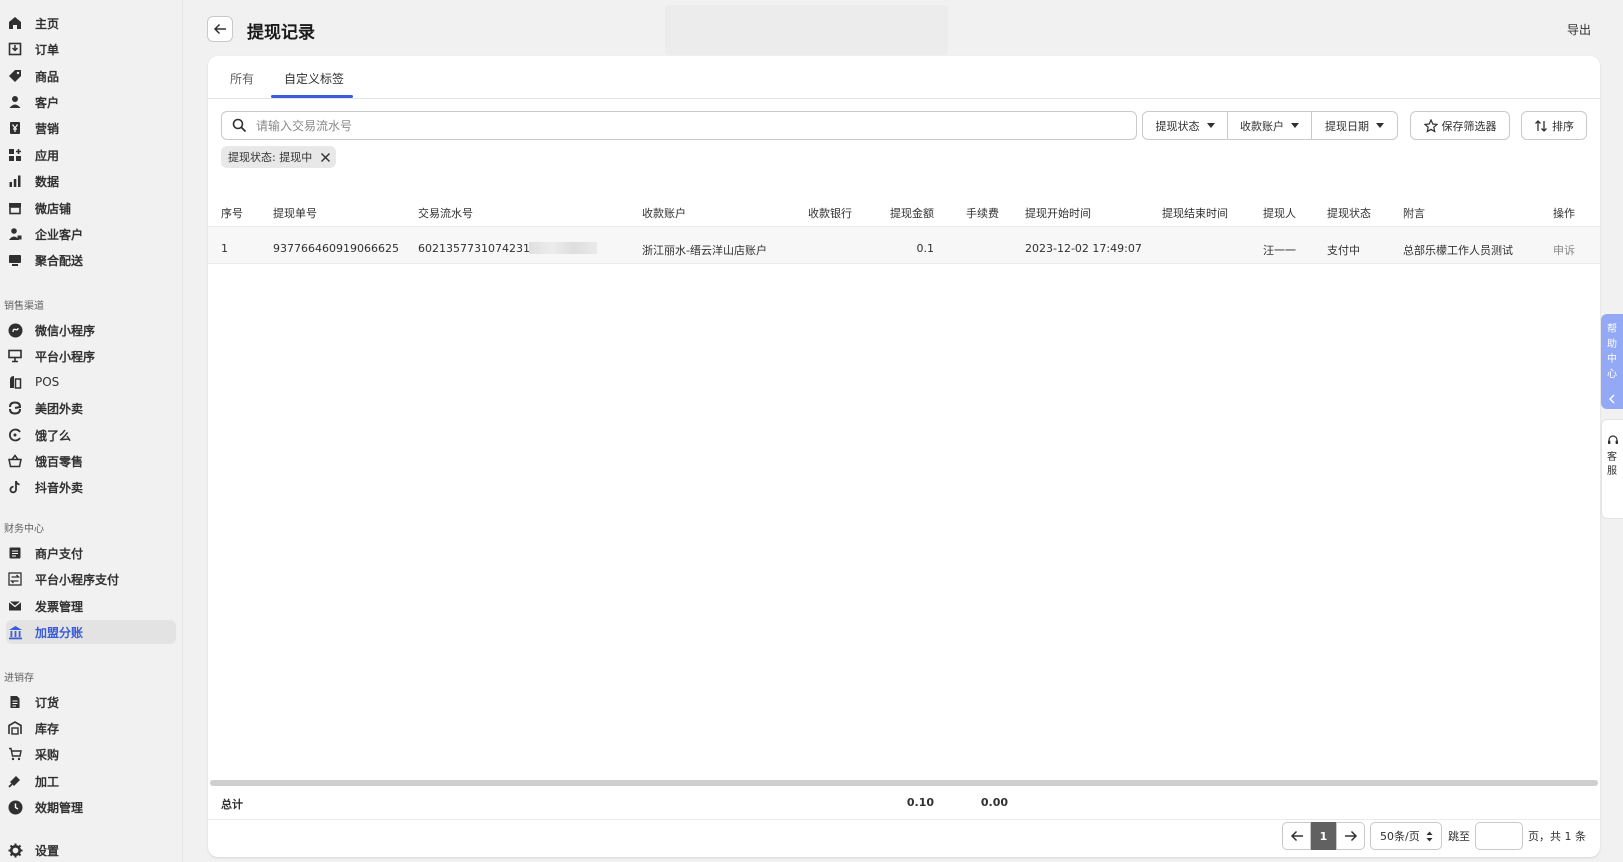  I want to click on cell-status: 支付中, so click(1343, 250).